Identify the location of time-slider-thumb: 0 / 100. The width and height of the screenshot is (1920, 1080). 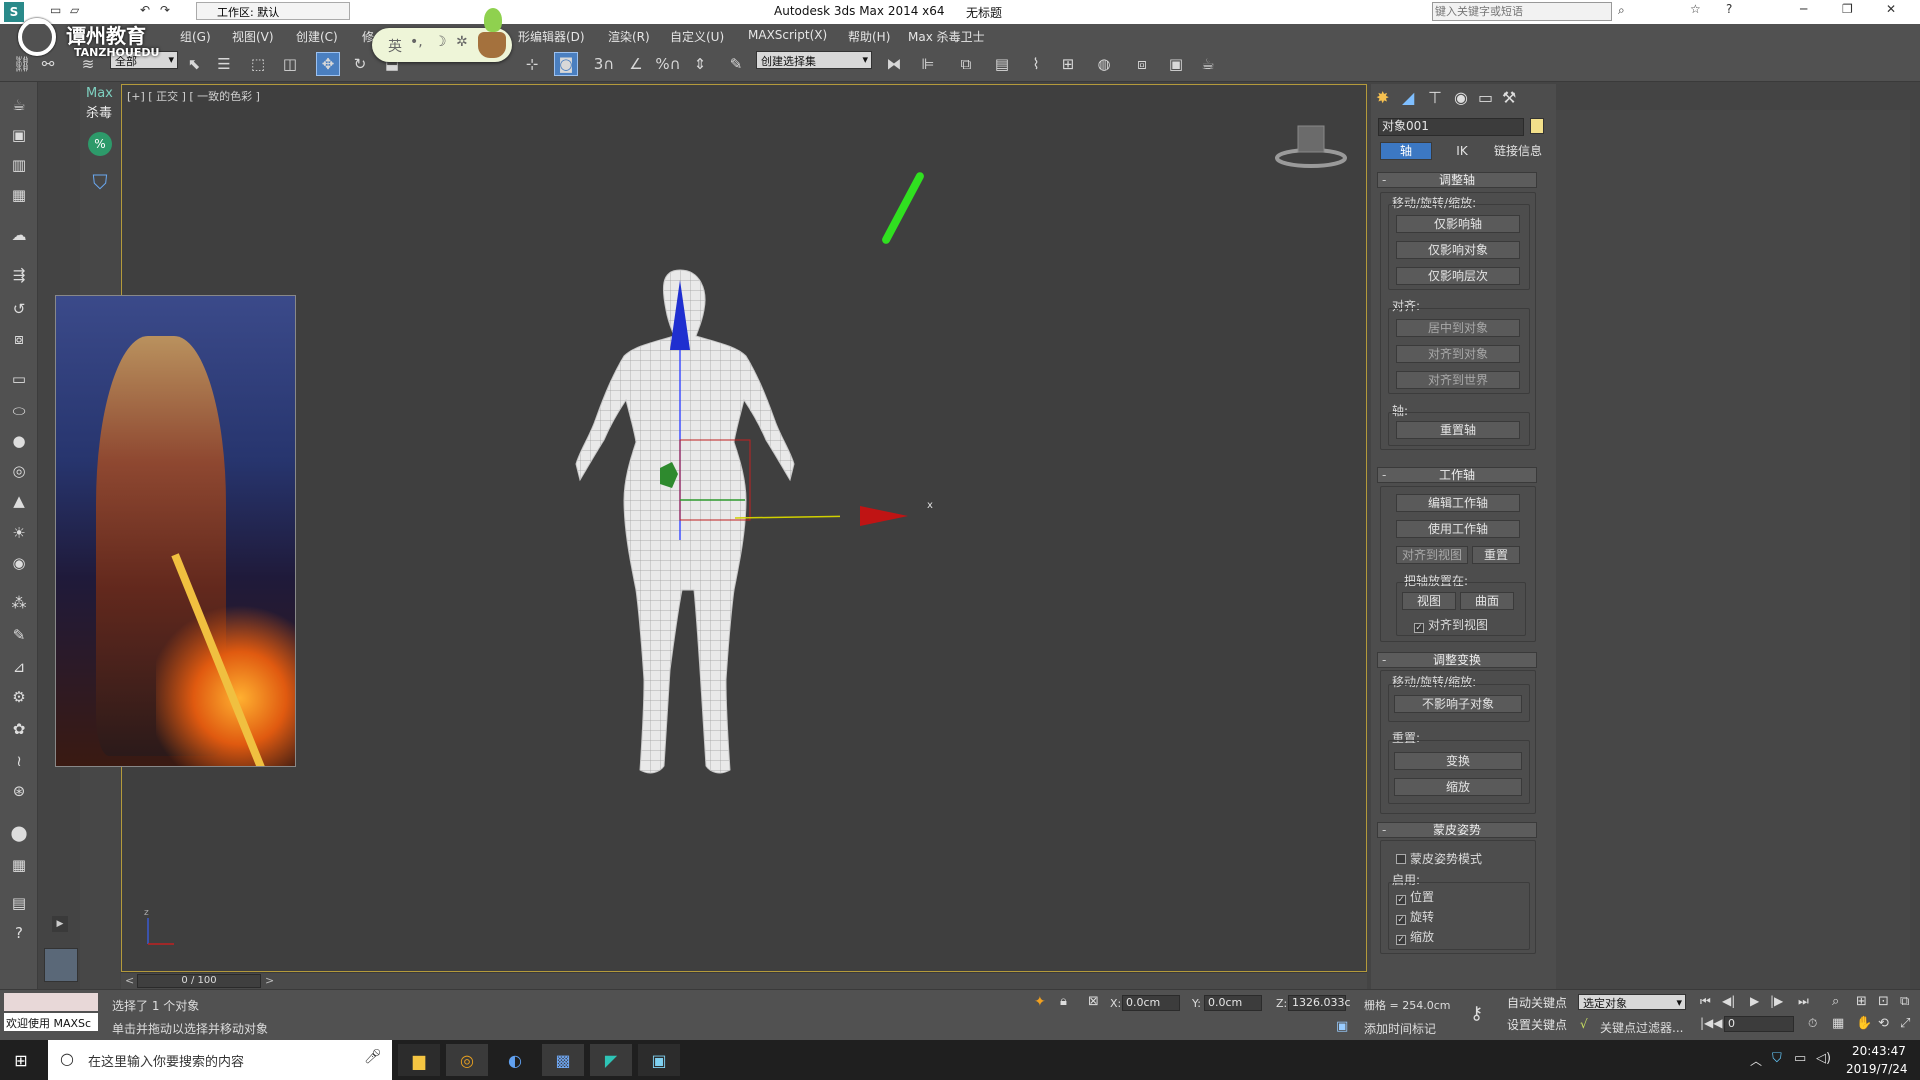
(199, 981).